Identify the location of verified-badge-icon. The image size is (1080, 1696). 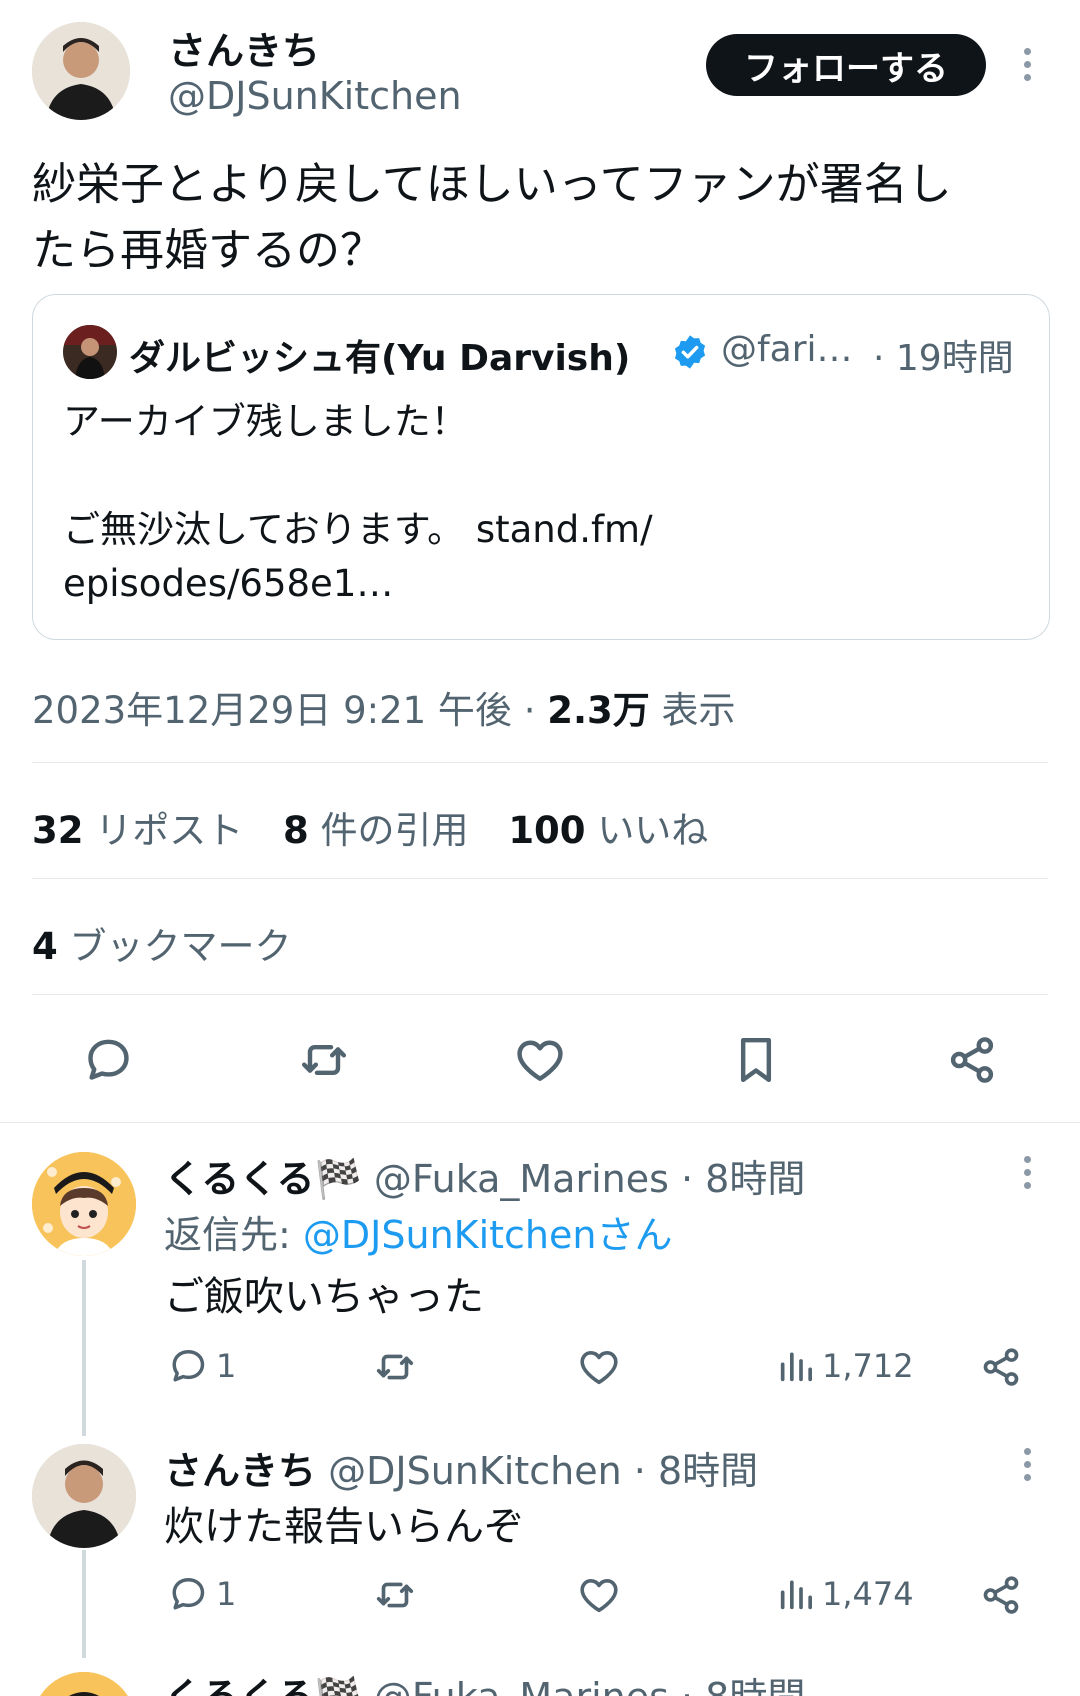
(690, 352).